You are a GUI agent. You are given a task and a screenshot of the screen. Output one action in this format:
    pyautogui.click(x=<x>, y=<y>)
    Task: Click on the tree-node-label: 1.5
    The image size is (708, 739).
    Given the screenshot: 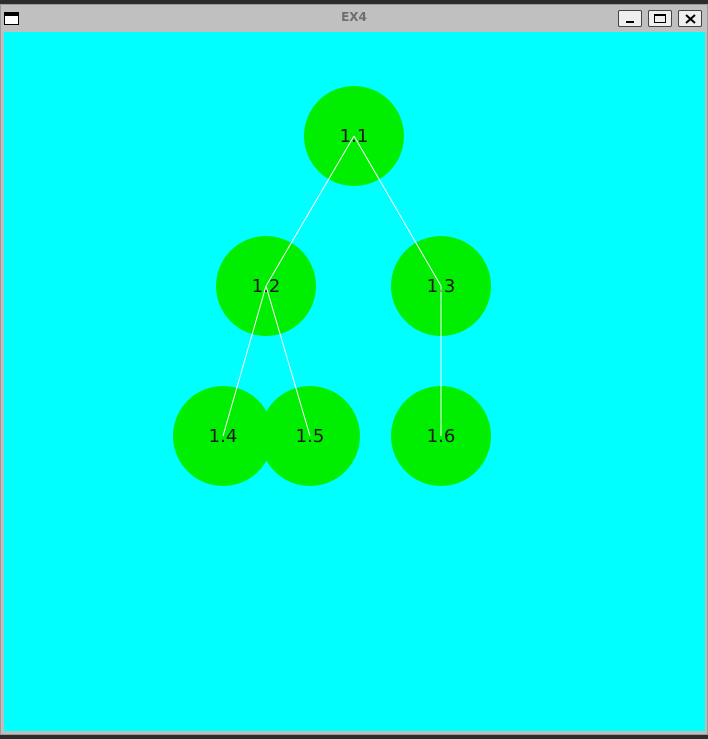 What is the action you would take?
    pyautogui.click(x=310, y=436)
    